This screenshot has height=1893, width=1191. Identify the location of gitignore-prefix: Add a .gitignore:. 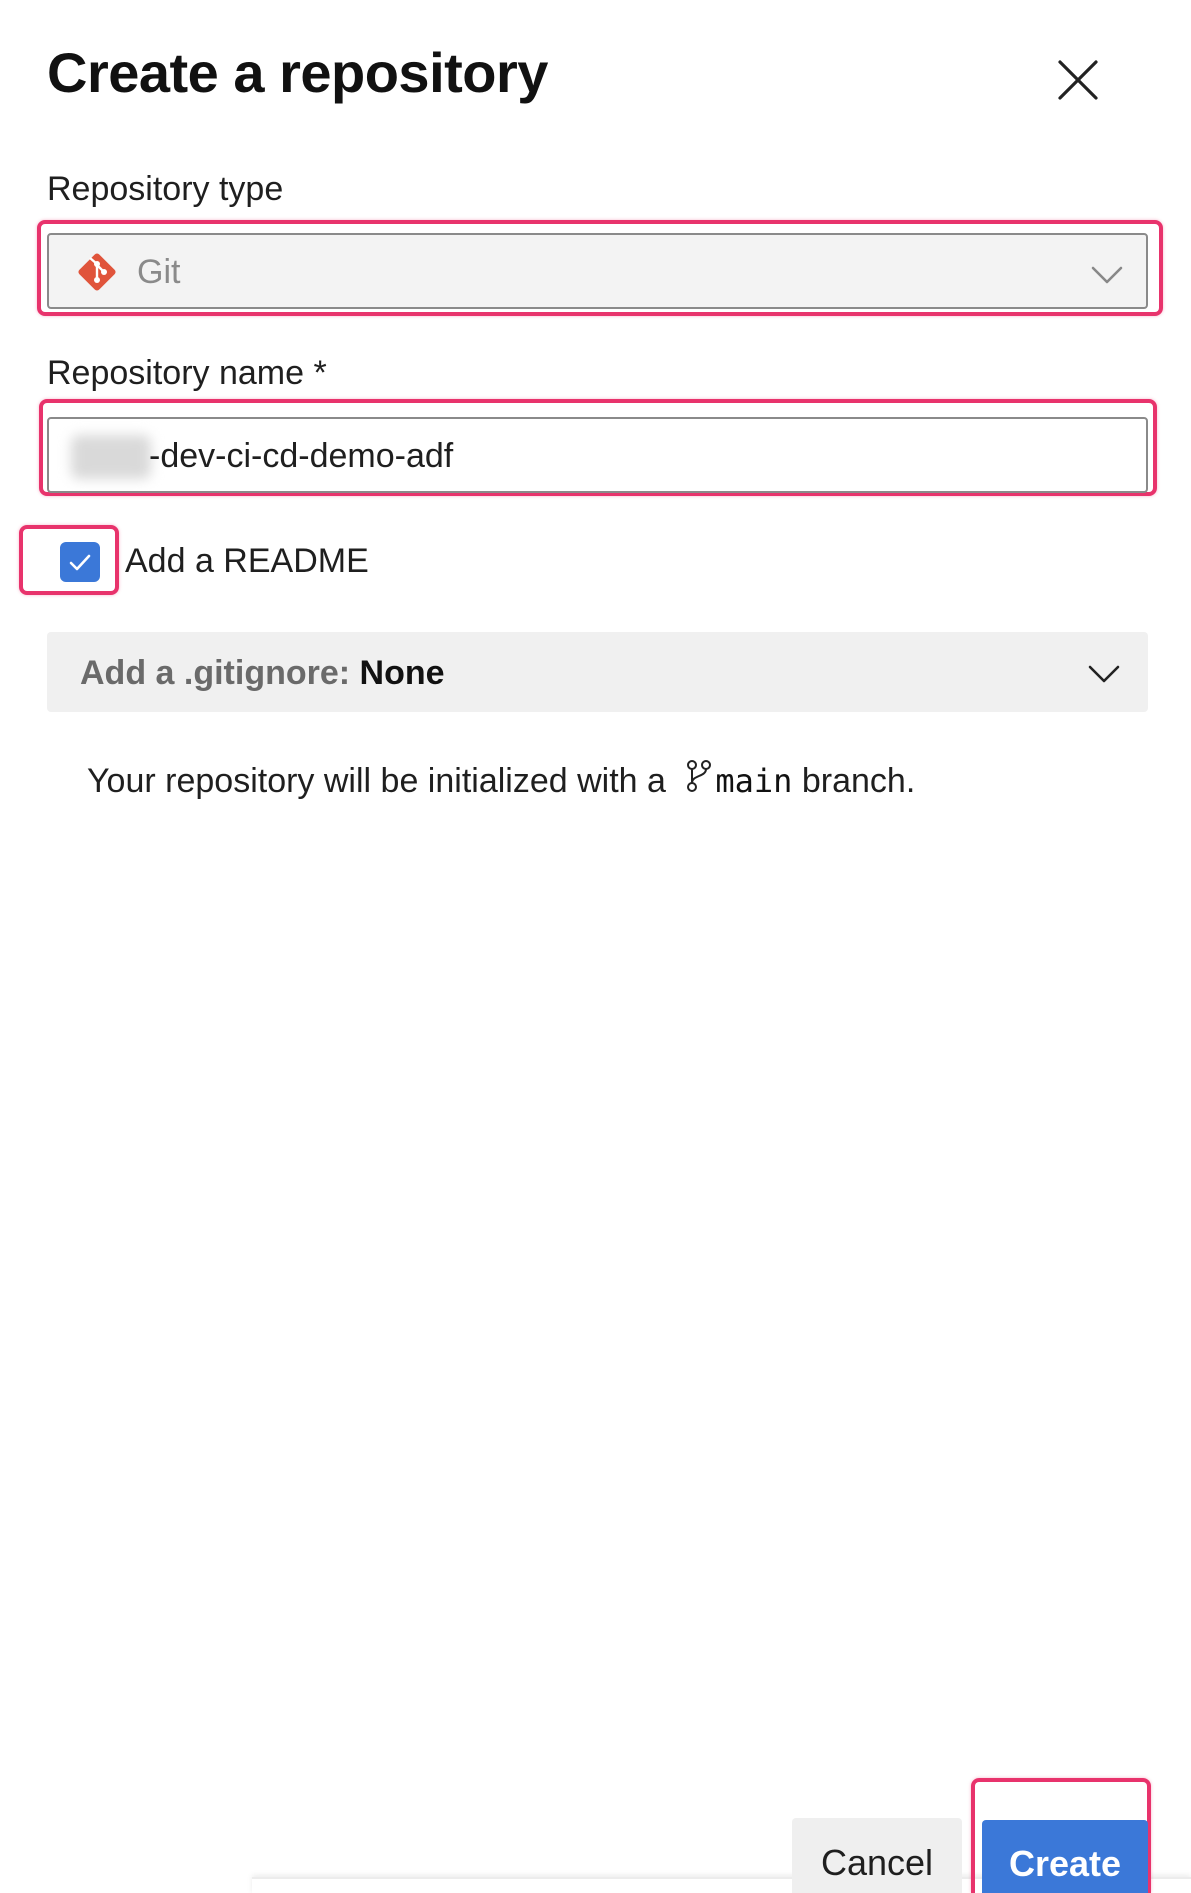
(220, 673).